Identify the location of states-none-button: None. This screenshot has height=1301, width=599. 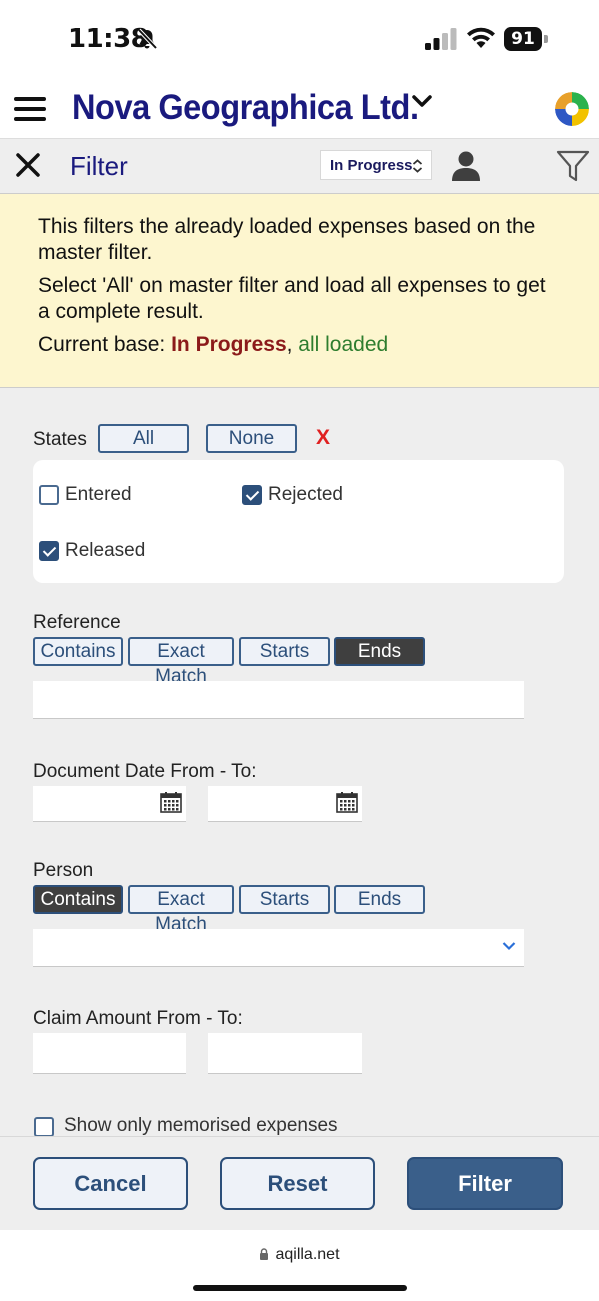
(251, 438).